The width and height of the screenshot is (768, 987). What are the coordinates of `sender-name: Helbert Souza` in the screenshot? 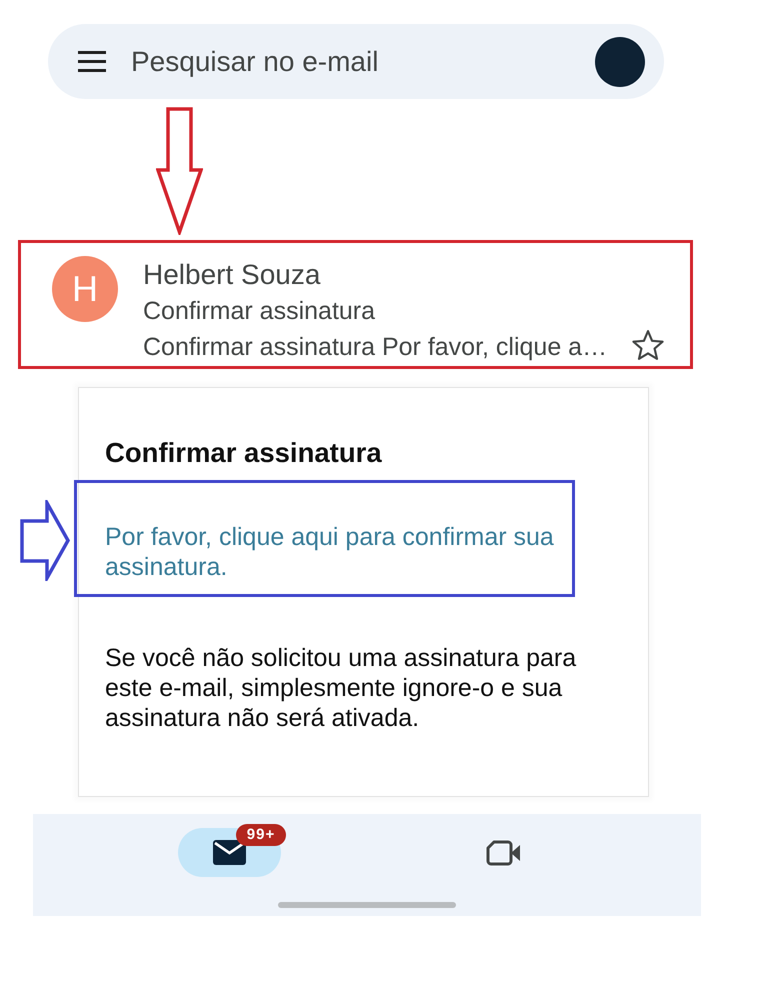 It's located at (232, 275).